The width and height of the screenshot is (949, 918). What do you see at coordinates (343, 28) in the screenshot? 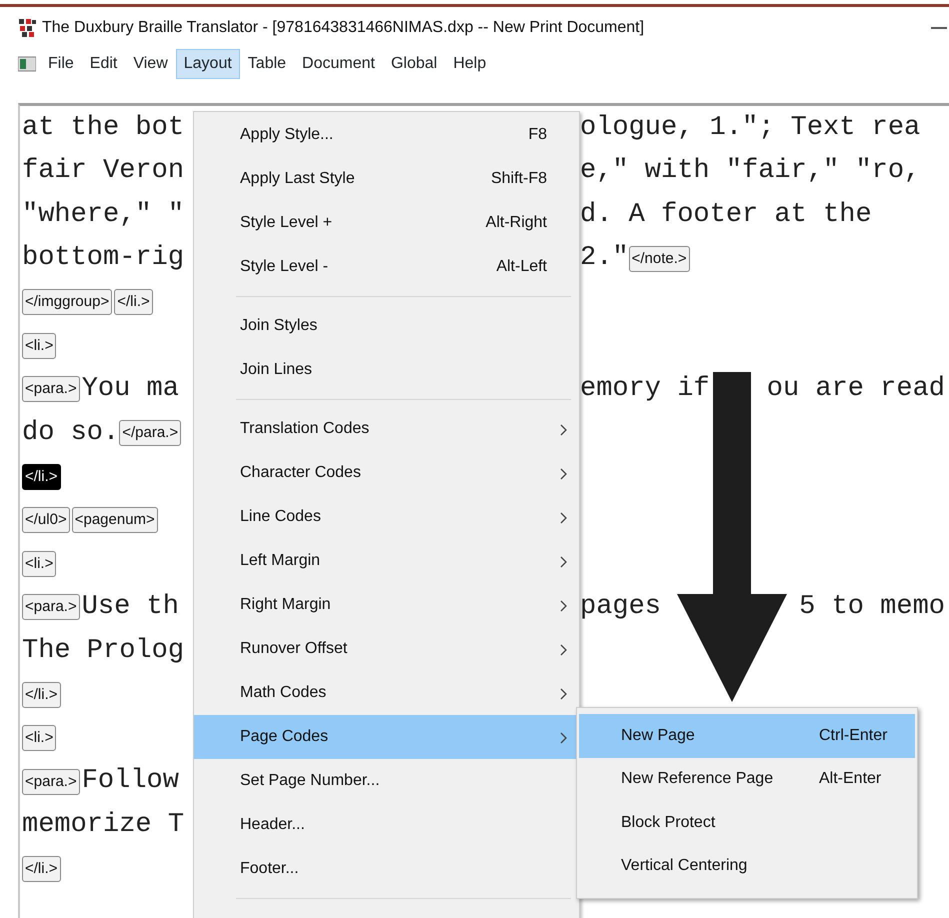
I see `window-title: The Duxbury Braille Translator - [9781643831466NIMAS.dxp -- New Print Document]` at bounding box center [343, 28].